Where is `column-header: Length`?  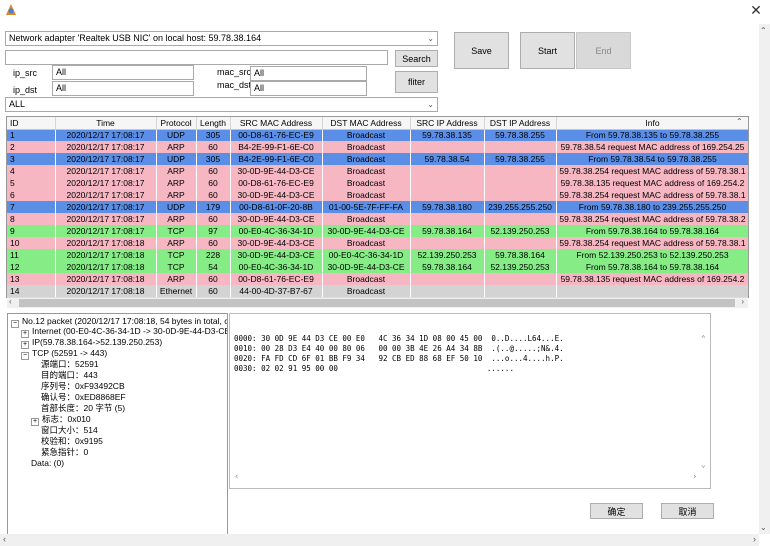 column-header: Length is located at coordinates (213, 123).